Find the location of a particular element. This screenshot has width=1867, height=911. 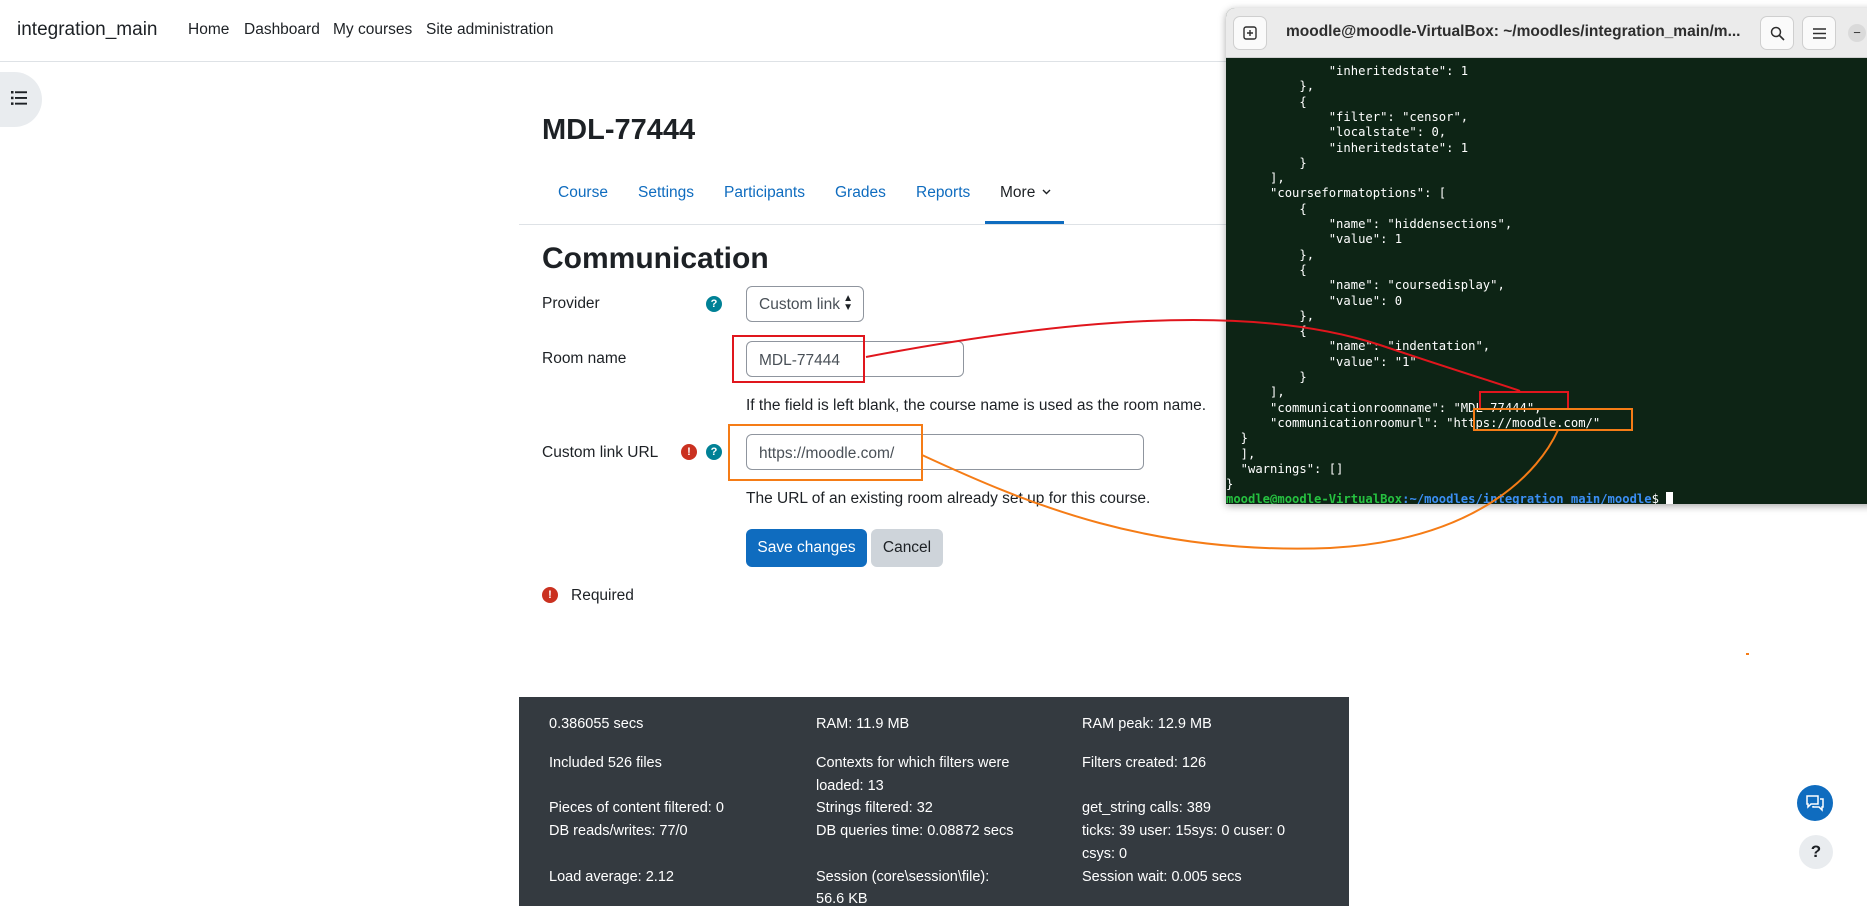

minimize-button: − is located at coordinates (1857, 33).